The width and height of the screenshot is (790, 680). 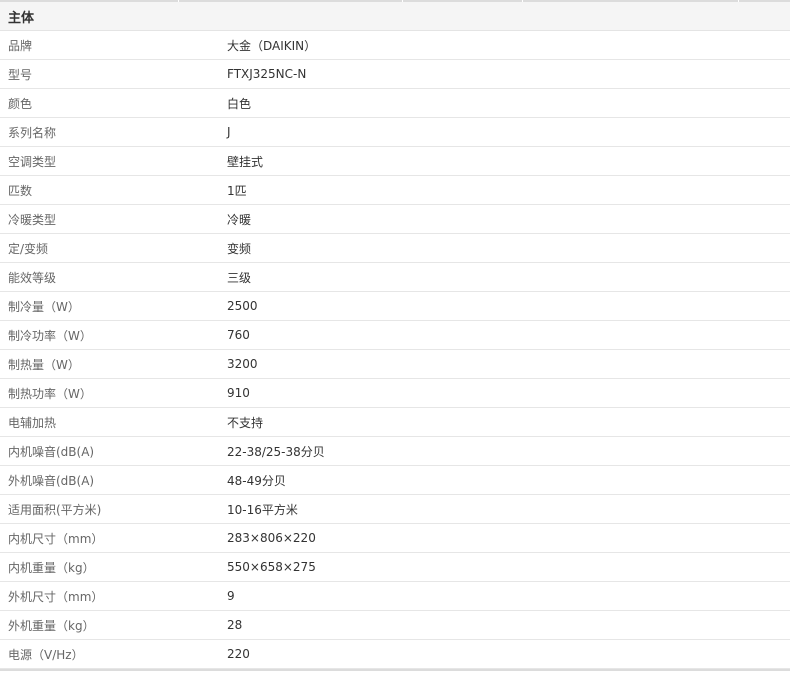 I want to click on spec-row: 品牌 大金（DAIKIN）, so click(x=395, y=45).